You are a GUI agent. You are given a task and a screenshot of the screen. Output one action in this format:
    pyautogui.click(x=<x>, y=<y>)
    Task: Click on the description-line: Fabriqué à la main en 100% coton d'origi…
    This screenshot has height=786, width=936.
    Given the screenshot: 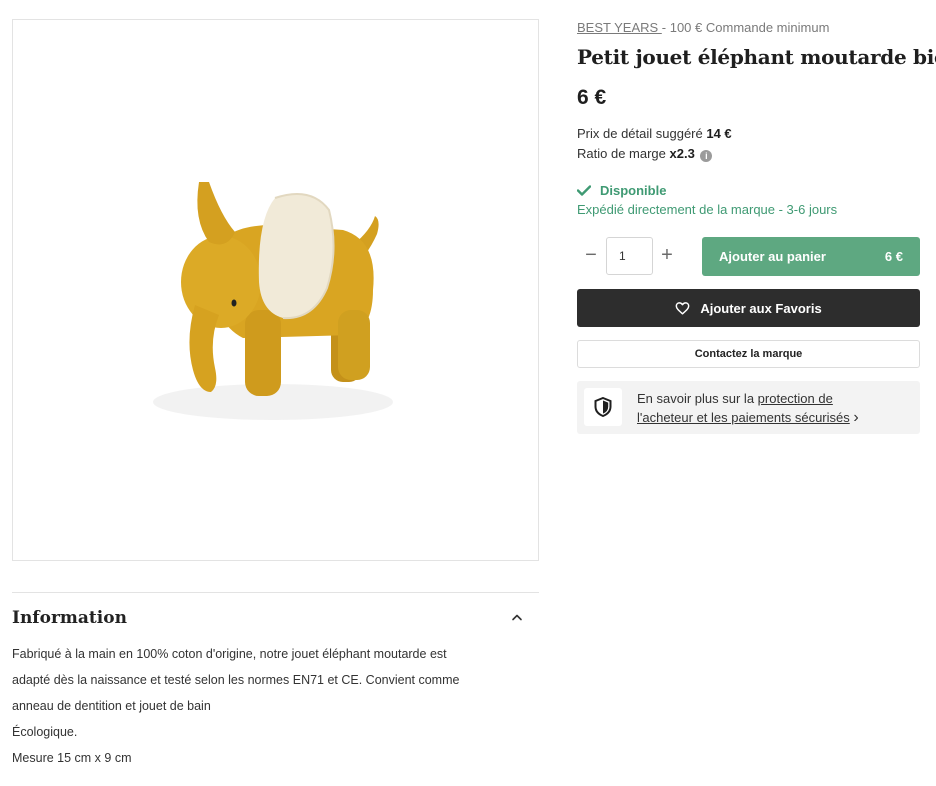 What is the action you would take?
    pyautogui.click(x=229, y=654)
    